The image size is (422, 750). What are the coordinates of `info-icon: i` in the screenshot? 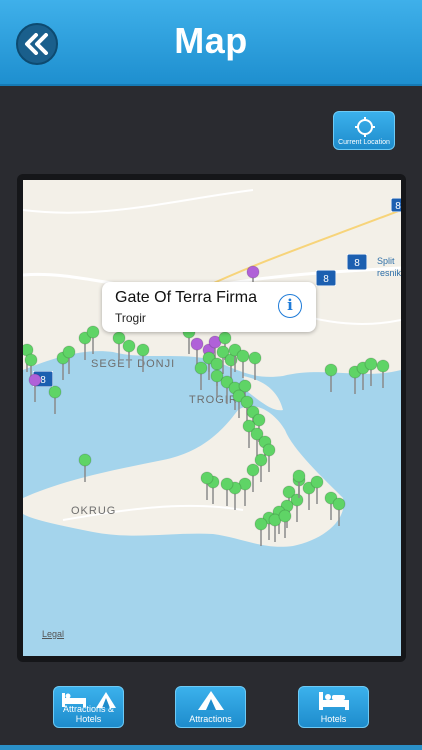 It's located at (290, 306).